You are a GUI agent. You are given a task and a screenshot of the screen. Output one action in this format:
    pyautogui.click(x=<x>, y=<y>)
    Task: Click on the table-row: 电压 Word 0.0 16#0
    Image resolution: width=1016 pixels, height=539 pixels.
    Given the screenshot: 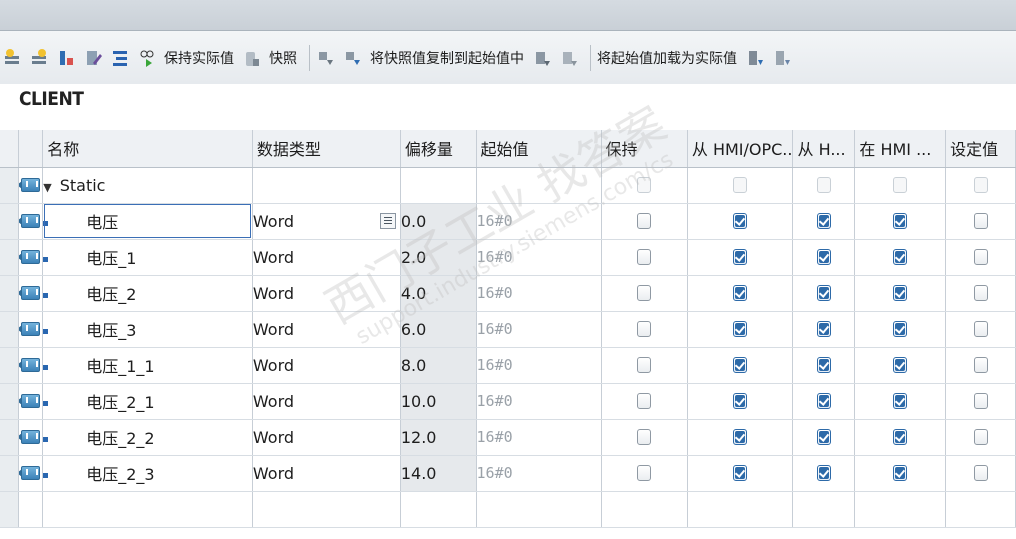 What is the action you would take?
    pyautogui.click(x=508, y=221)
    